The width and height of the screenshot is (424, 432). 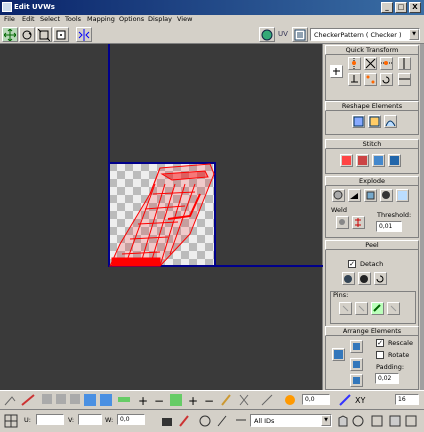 I want to click on pin-auto-button, so click(x=377, y=308).